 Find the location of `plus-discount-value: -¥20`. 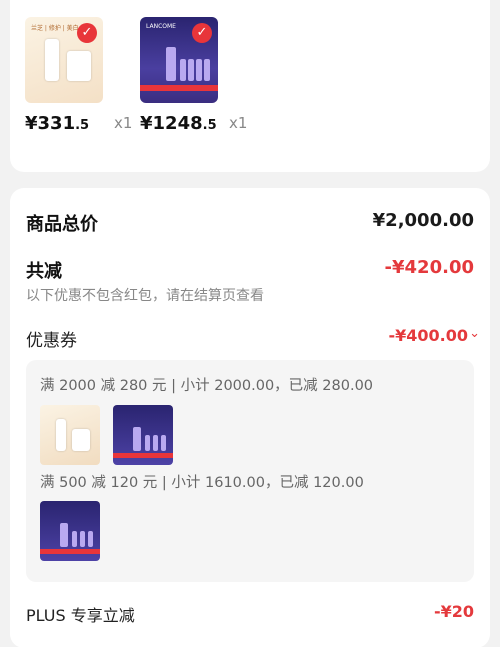

plus-discount-value: -¥20 is located at coordinates (453, 611).